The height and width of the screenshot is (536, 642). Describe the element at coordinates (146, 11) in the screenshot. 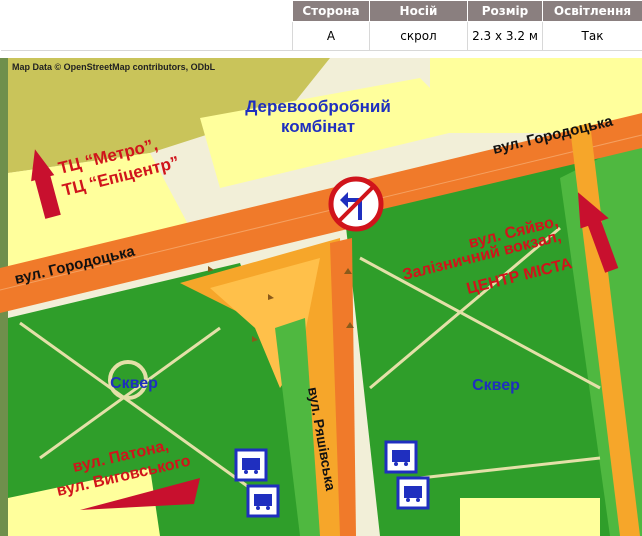

I see `specs-header-spacer` at that location.